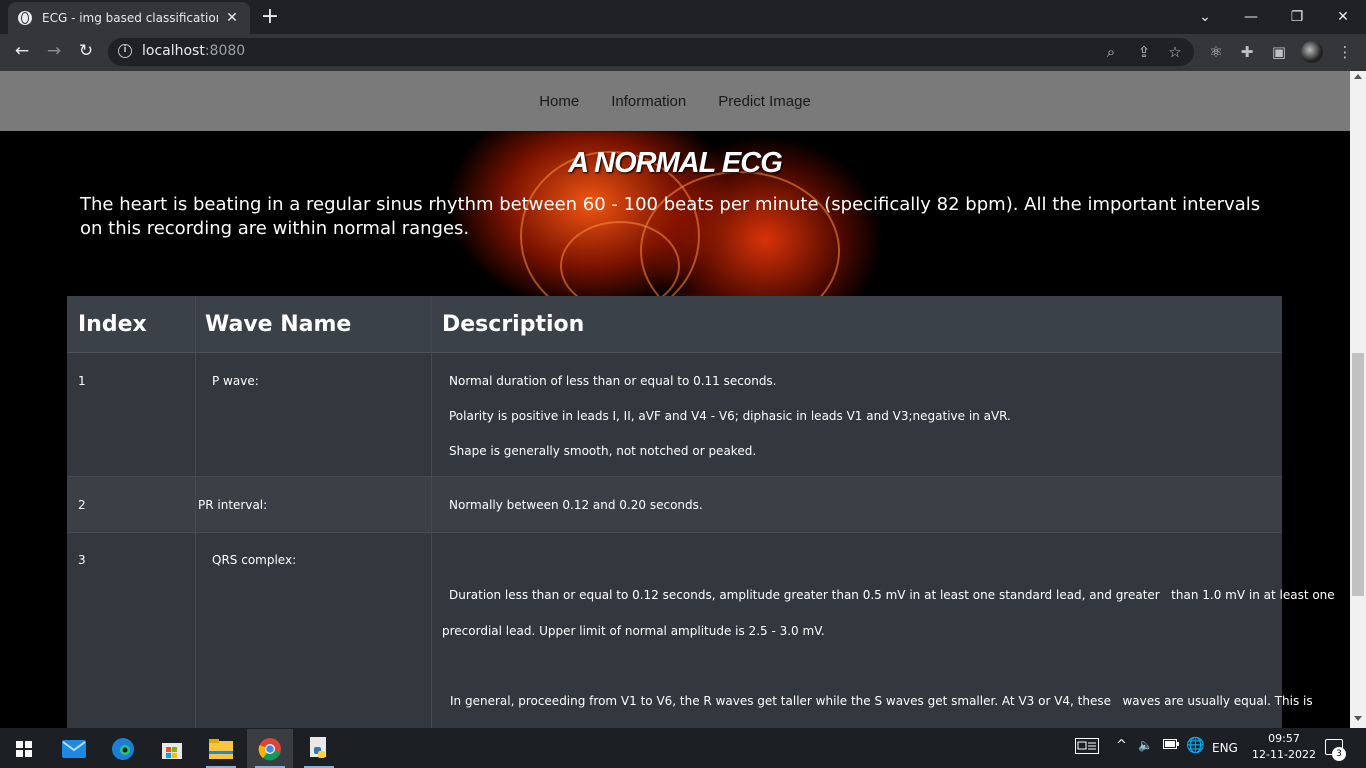  Describe the element at coordinates (1251, 17) in the screenshot. I see `minimize-button: —` at that location.